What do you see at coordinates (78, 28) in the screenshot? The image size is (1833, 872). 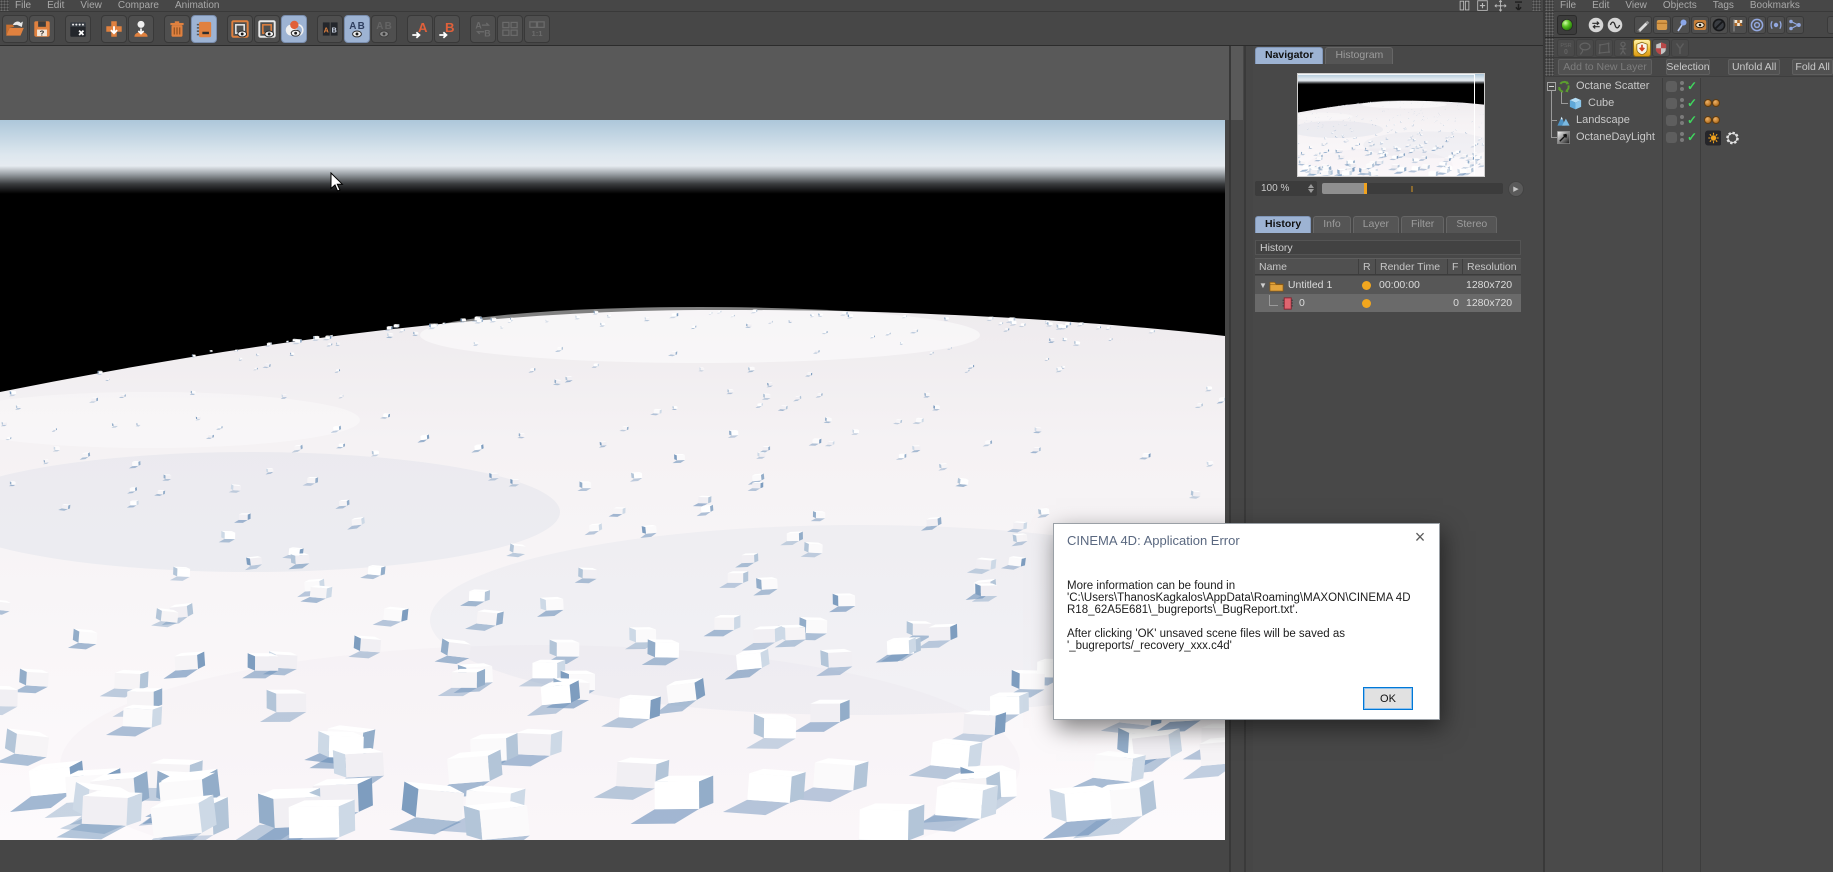 I see `movie-clapper-button` at bounding box center [78, 28].